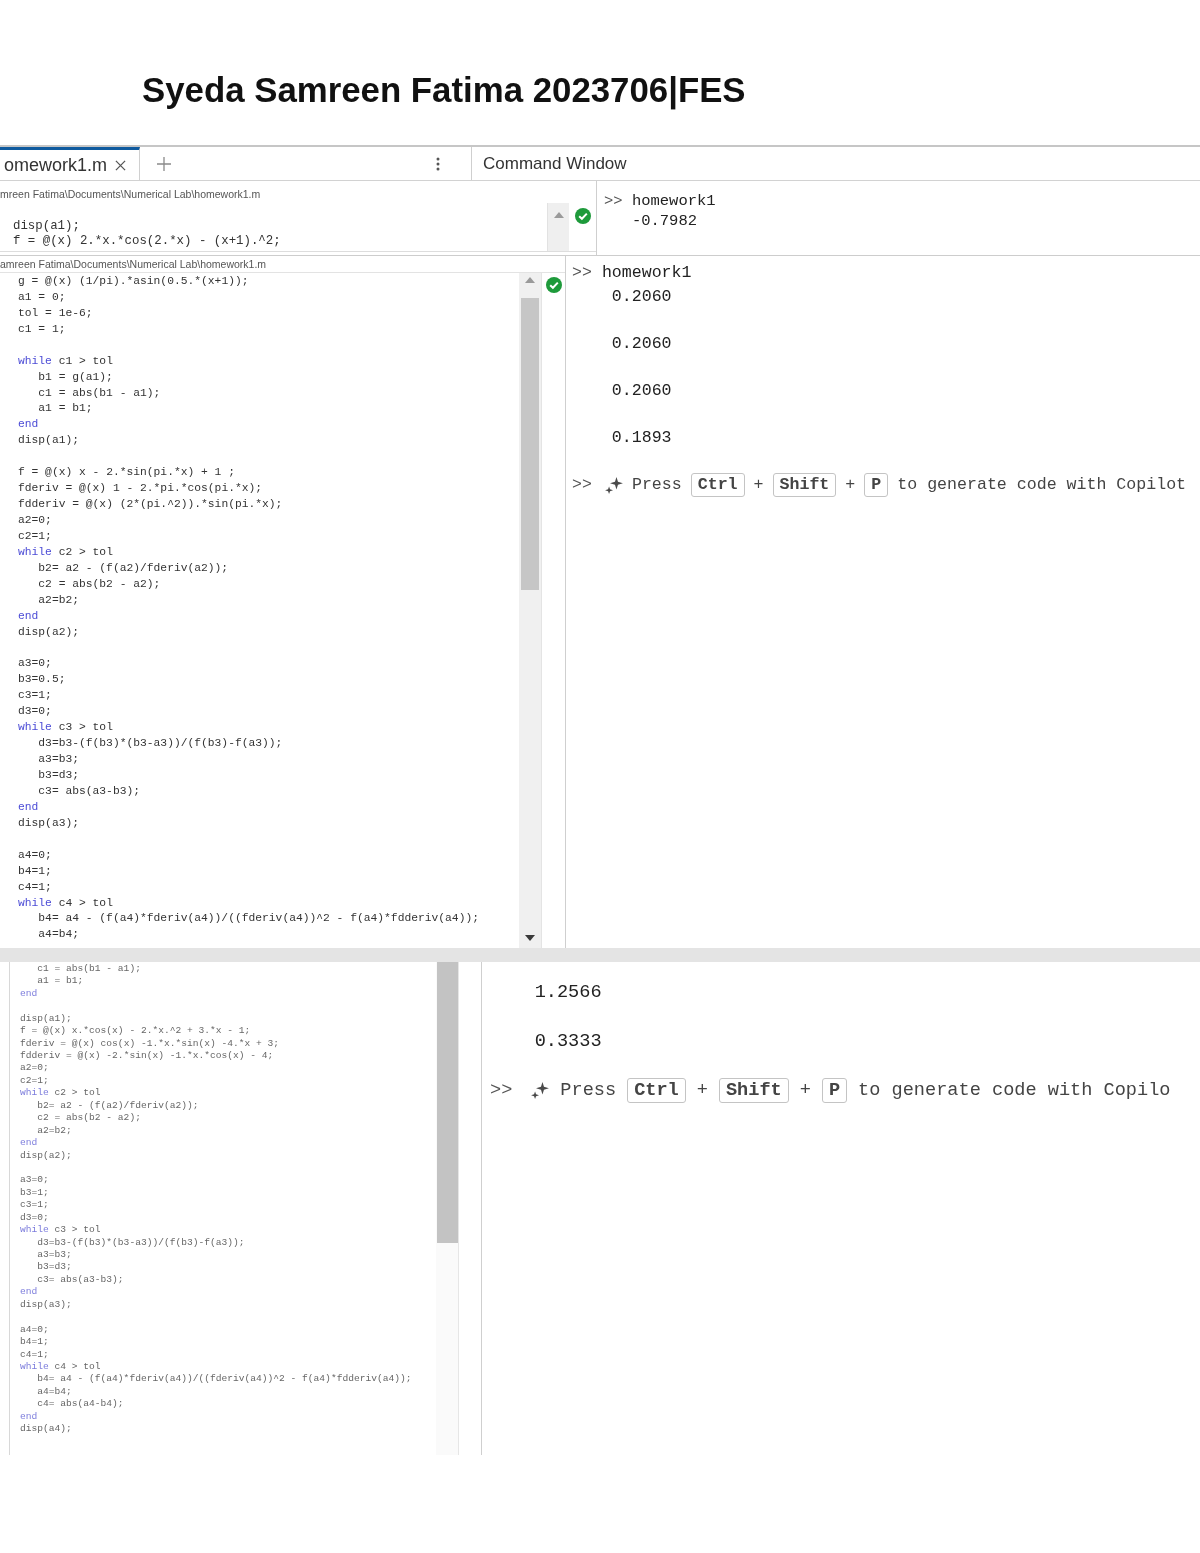 This screenshot has width=1200, height=1553. I want to click on code-line: b1 = g(a1);, so click(75, 377).